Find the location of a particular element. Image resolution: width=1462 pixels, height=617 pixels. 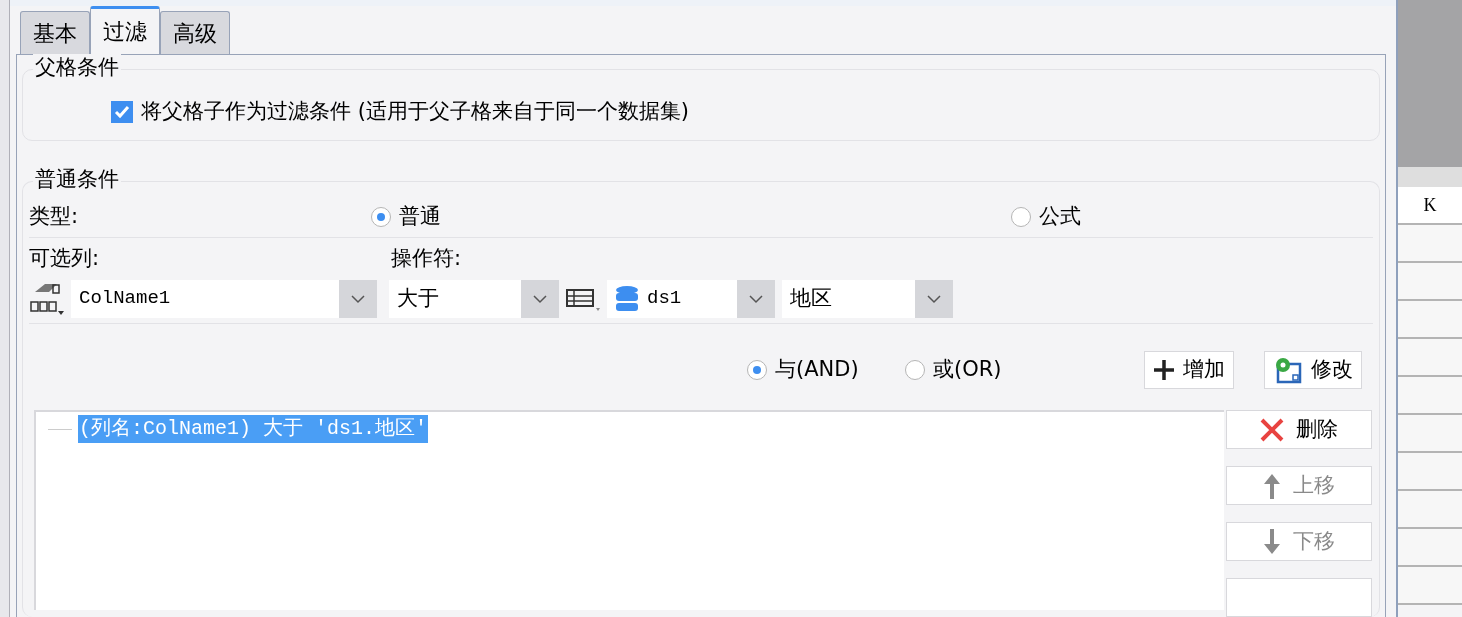

radio-label: 与(AND) is located at coordinates (817, 370).